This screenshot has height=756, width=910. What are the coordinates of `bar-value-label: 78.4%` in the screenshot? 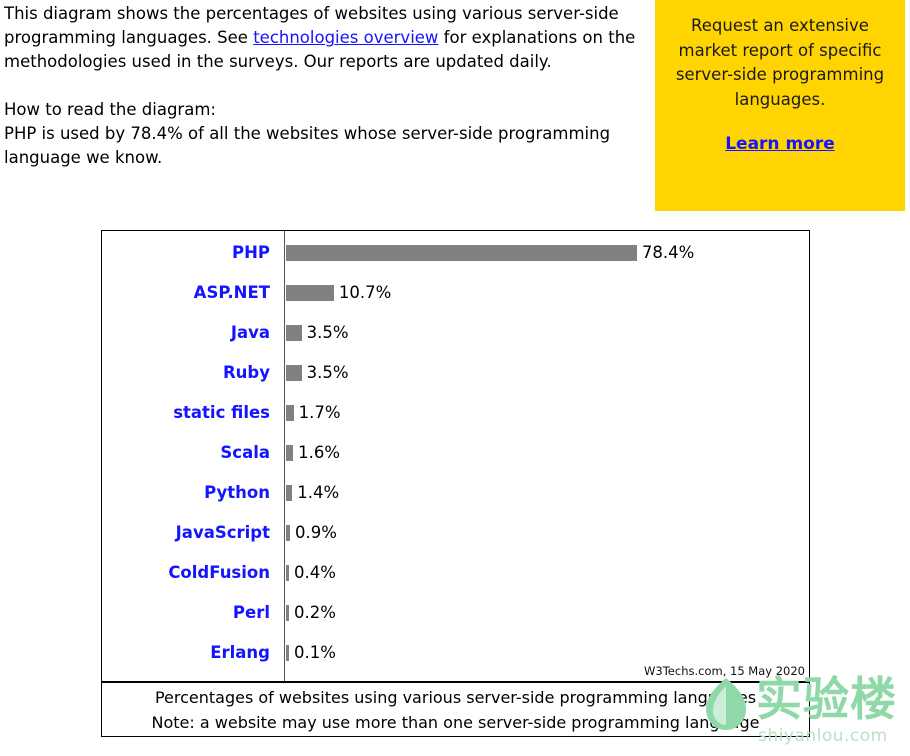 It's located at (668, 252).